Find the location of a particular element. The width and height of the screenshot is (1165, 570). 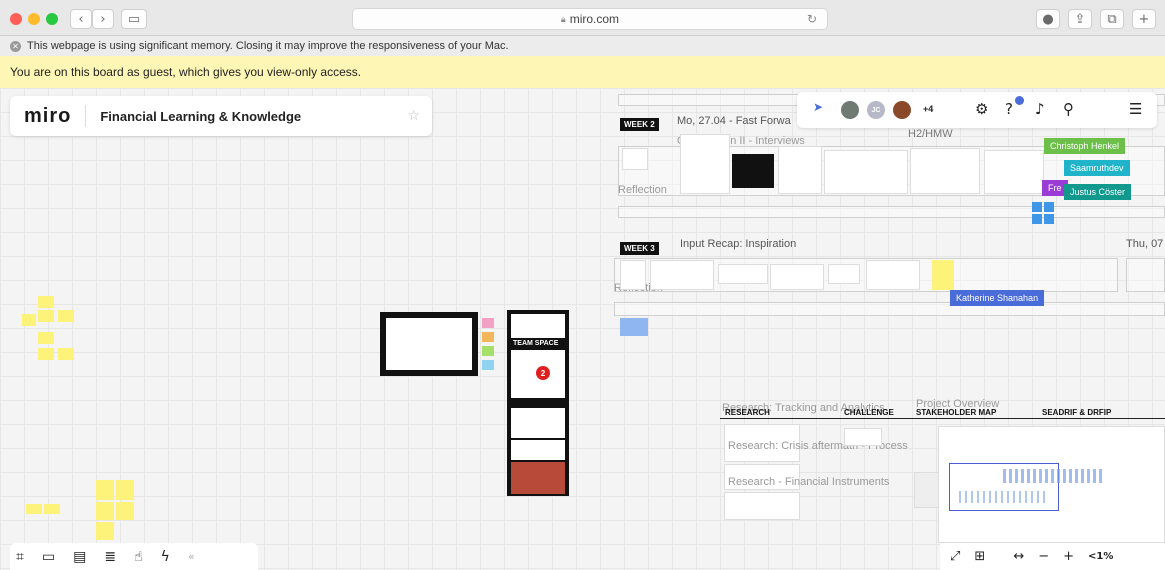

comments-icon: ▭ is located at coordinates (48, 557).